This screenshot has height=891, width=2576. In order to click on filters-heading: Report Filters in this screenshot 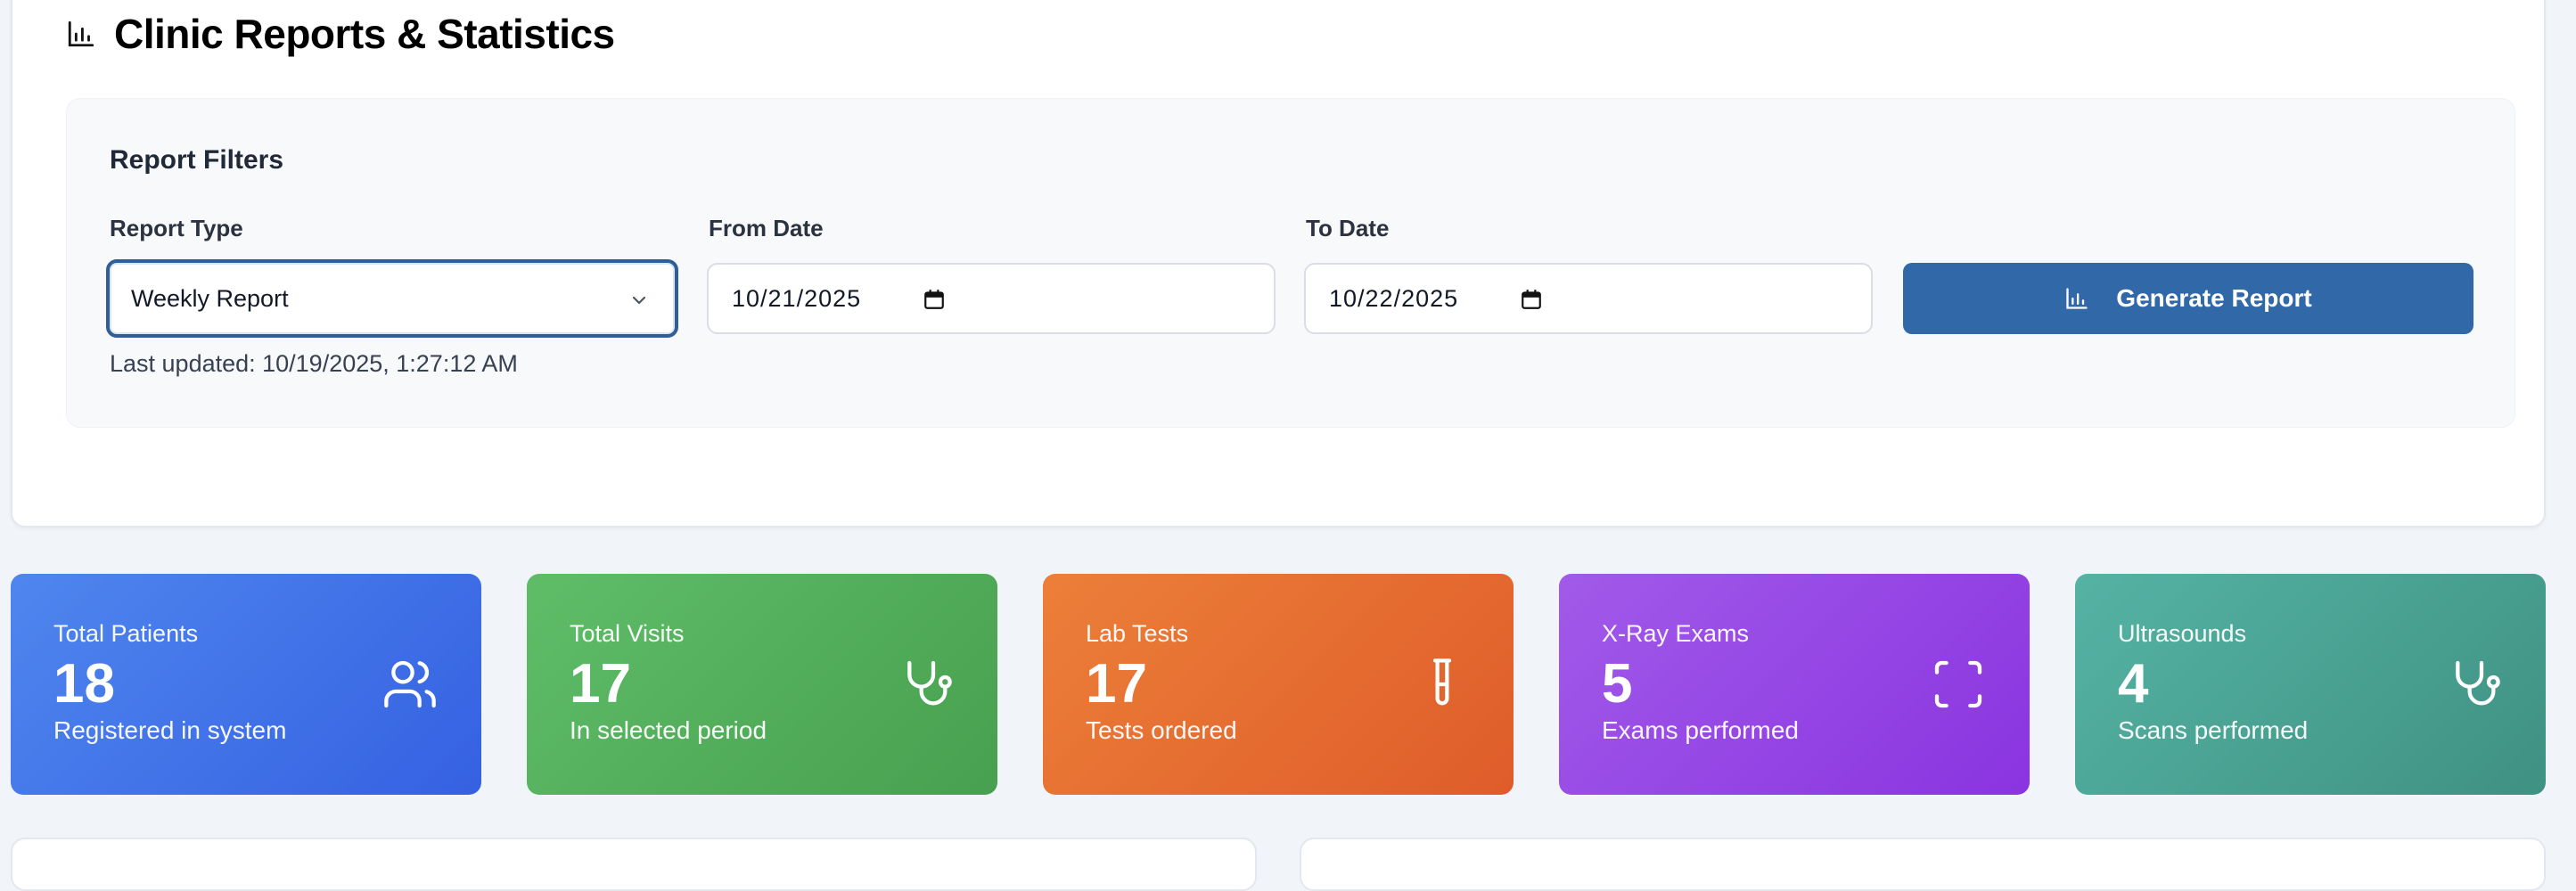, I will do `click(197, 160)`.